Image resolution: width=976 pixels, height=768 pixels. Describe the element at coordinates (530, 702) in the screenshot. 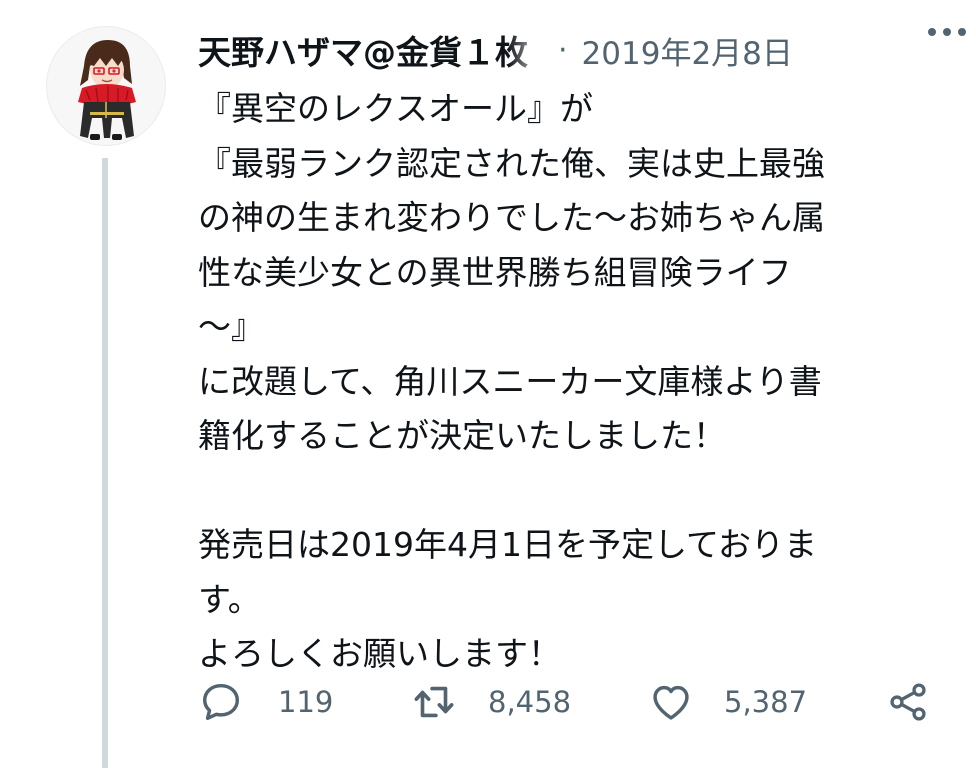

I see `retweet-count: 8,458` at that location.